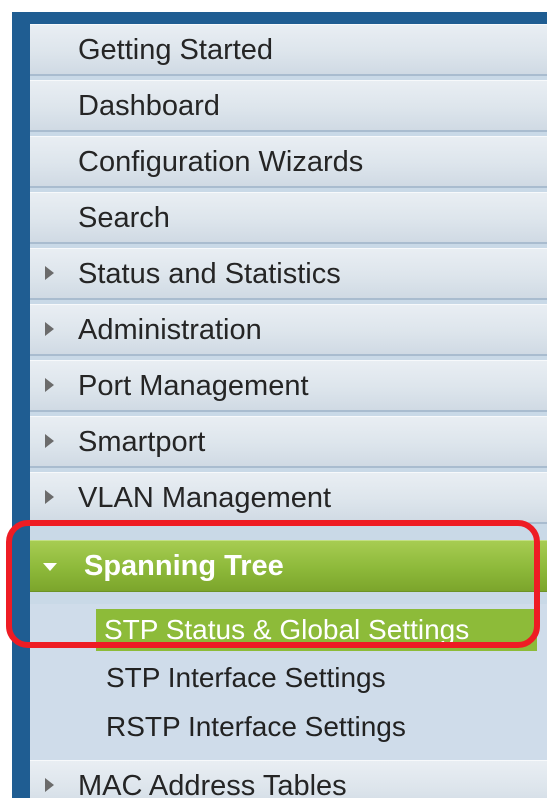  Describe the element at coordinates (193, 386) in the screenshot. I see `menu-item-label: Port Management` at that location.